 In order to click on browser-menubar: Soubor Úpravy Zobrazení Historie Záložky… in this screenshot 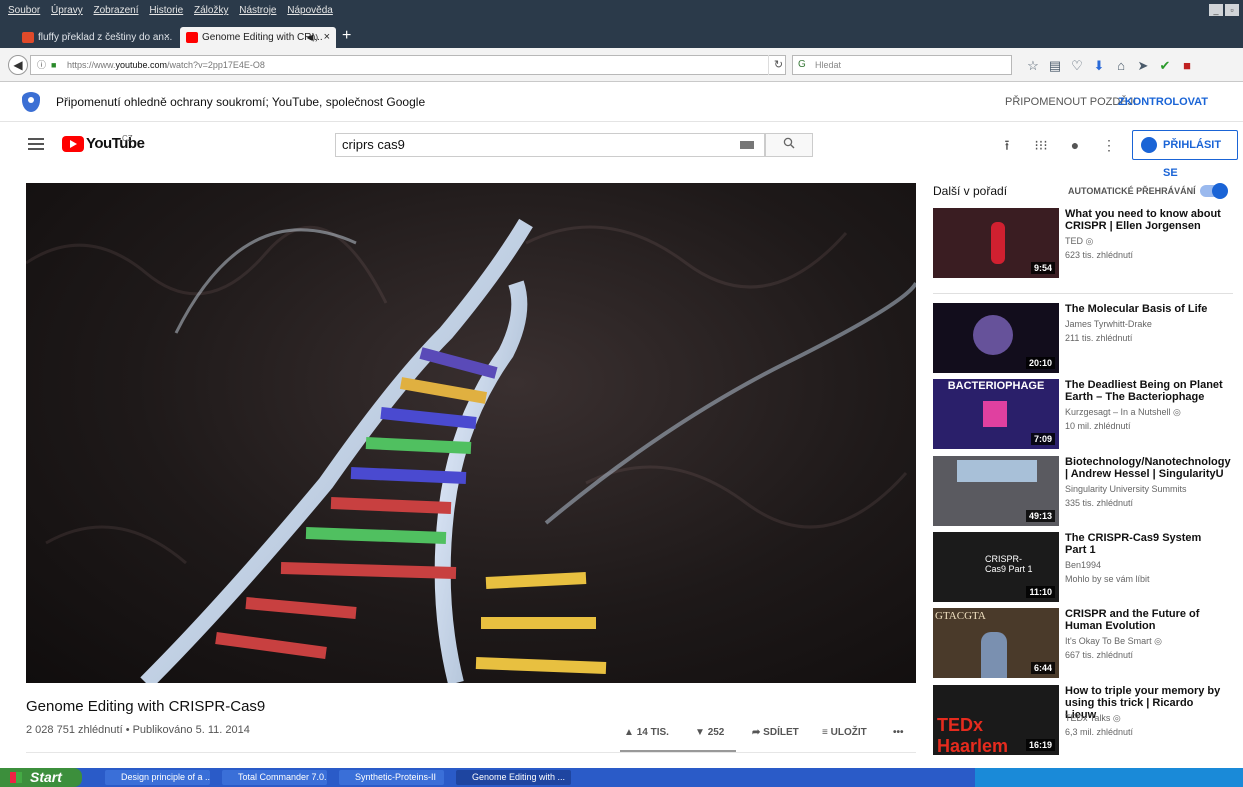, I will do `click(621, 11)`.